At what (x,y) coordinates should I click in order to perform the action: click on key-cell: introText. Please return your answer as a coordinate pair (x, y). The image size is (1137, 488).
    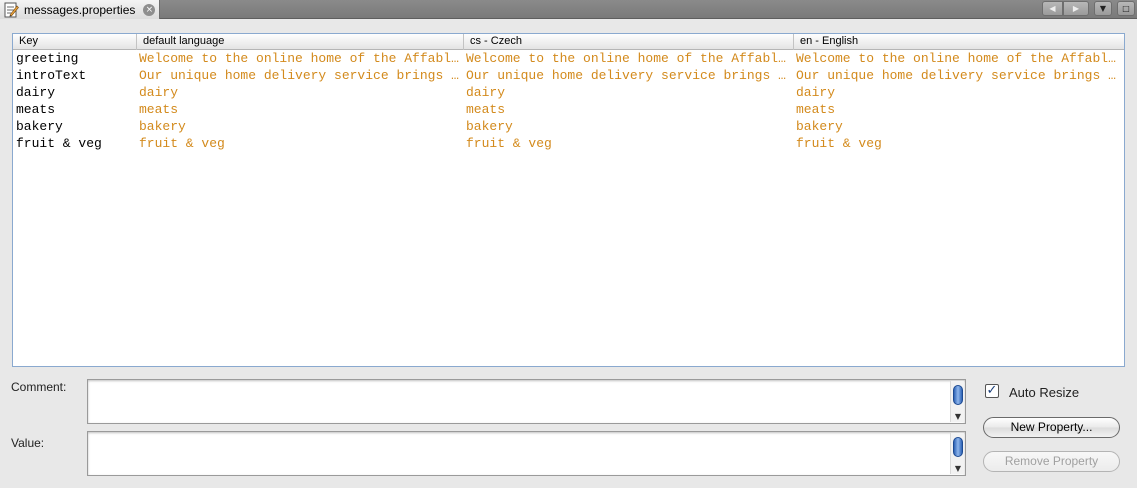
    Looking at the image, I should click on (75, 75).